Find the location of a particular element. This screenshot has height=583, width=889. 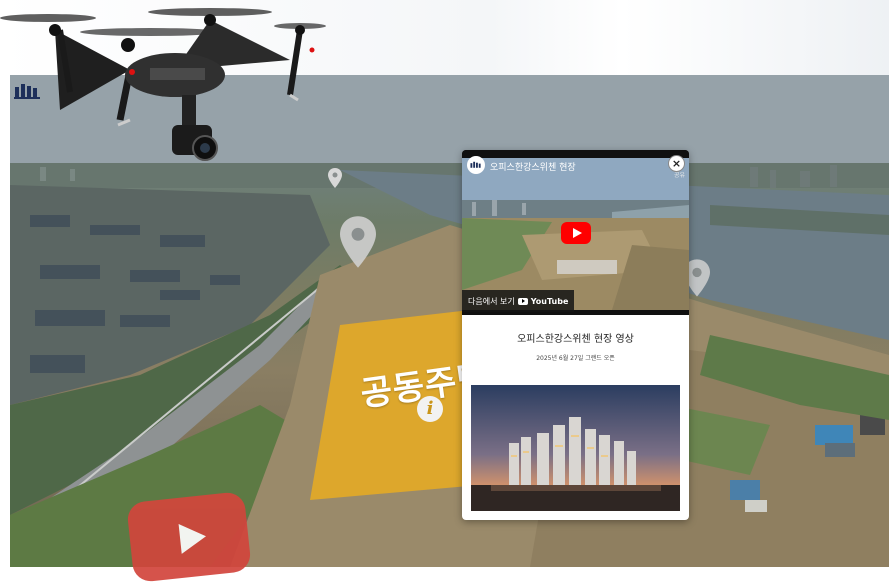

play-icon is located at coordinates (189, 537).